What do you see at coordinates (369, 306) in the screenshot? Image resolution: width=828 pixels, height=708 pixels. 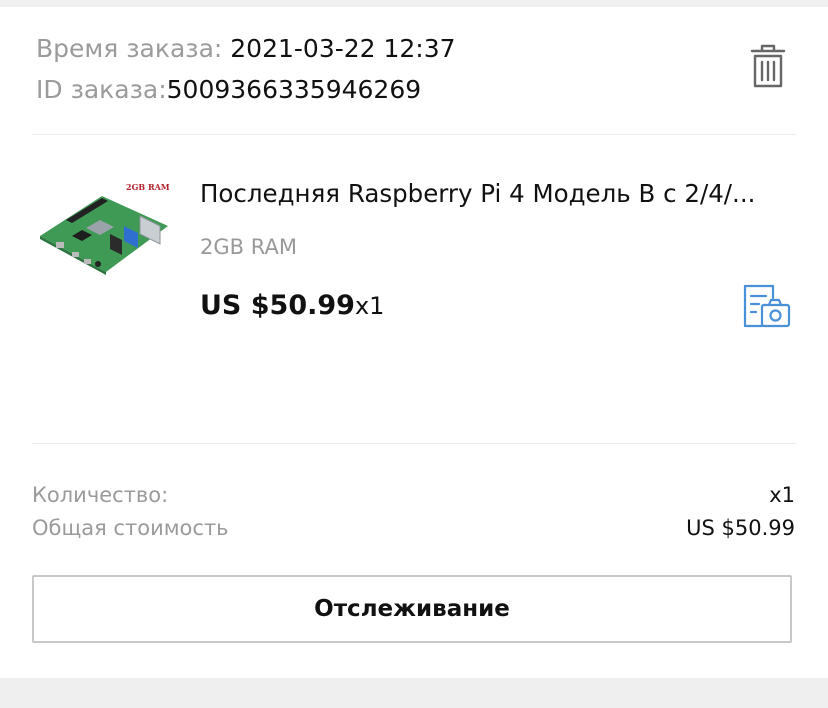 I see `product-quantity: x1` at bounding box center [369, 306].